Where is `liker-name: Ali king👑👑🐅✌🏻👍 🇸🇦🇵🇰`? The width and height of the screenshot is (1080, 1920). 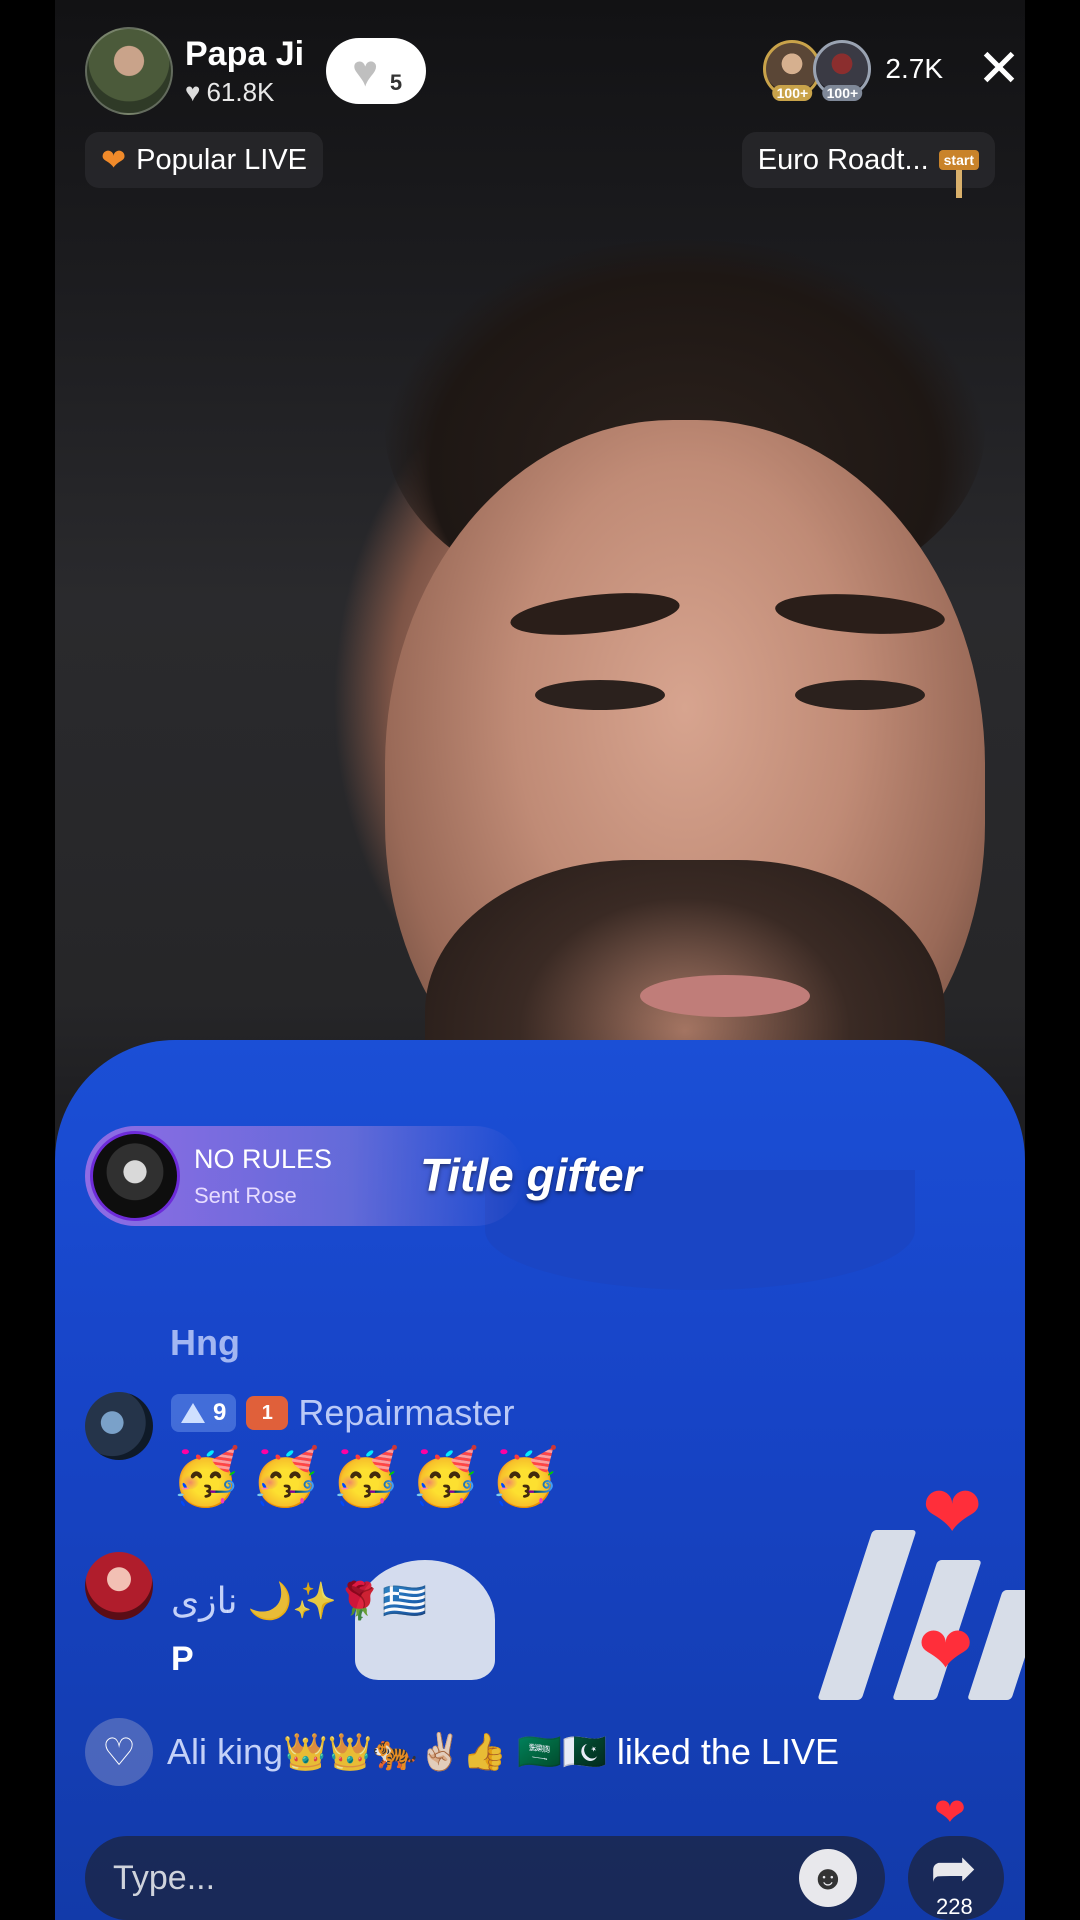 liker-name: Ali king👑👑🐅✌🏻👍 🇸🇦🇵🇰 is located at coordinates (387, 1751).